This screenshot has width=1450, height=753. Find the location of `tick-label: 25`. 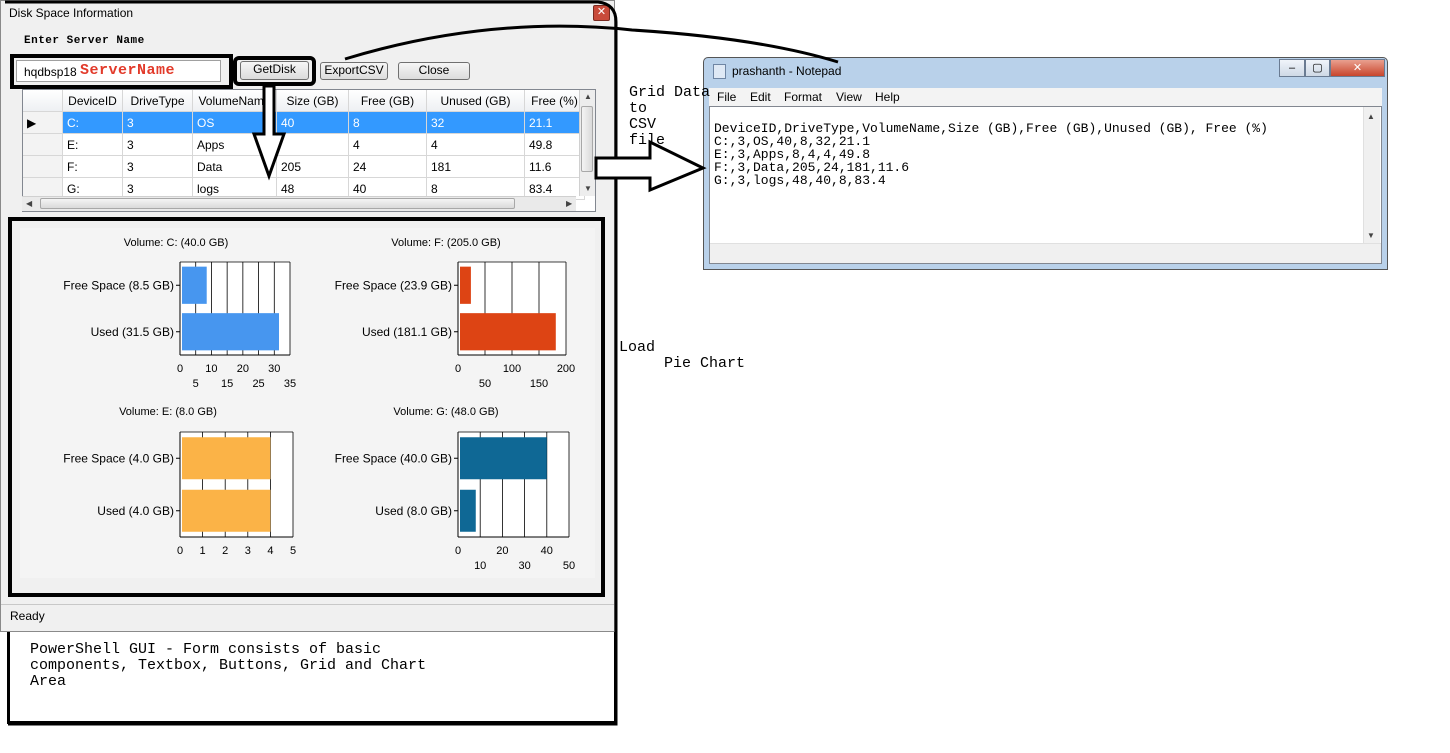

tick-label: 25 is located at coordinates (258, 384).